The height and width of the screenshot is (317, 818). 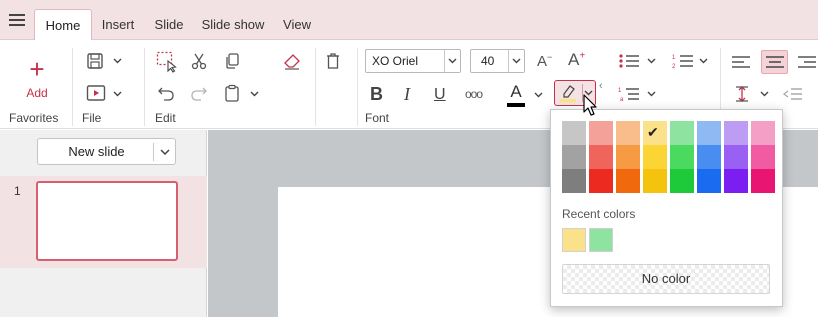 I want to click on tab-insert: Insert, so click(x=118, y=25).